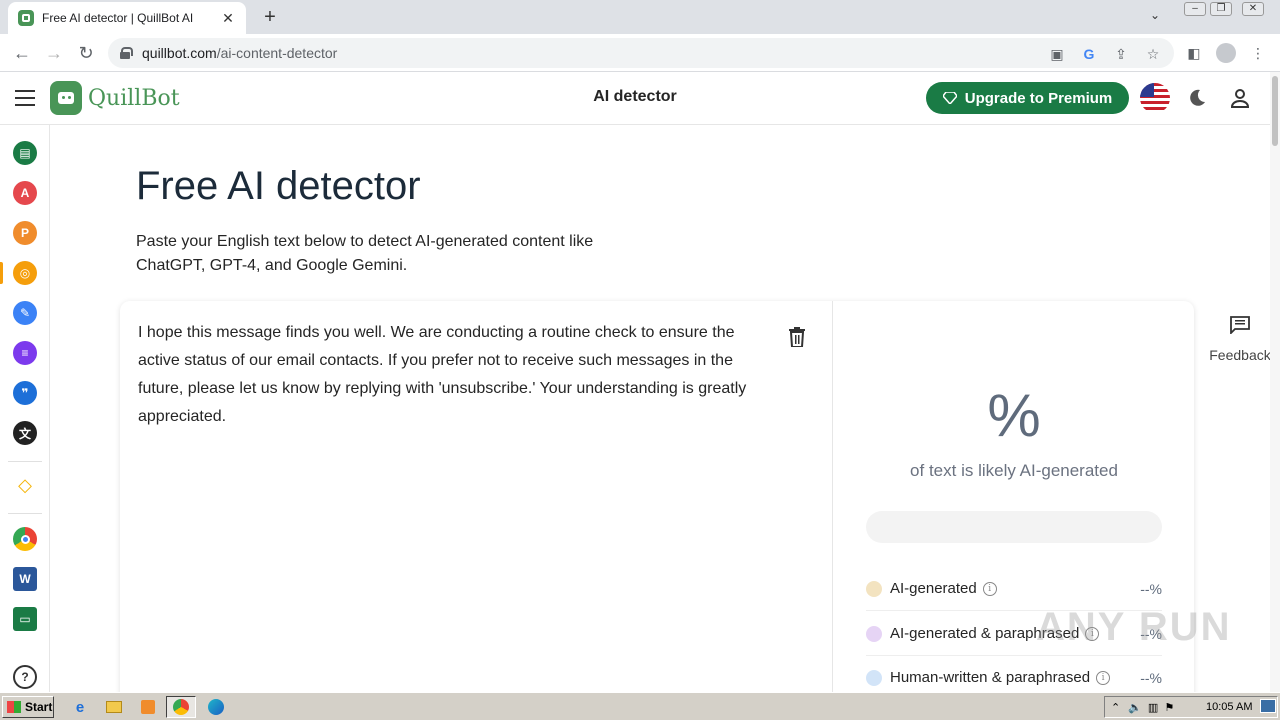 The width and height of the screenshot is (1280, 720). Describe the element at coordinates (1240, 355) in the screenshot. I see `feedback-label: Feedback` at that location.